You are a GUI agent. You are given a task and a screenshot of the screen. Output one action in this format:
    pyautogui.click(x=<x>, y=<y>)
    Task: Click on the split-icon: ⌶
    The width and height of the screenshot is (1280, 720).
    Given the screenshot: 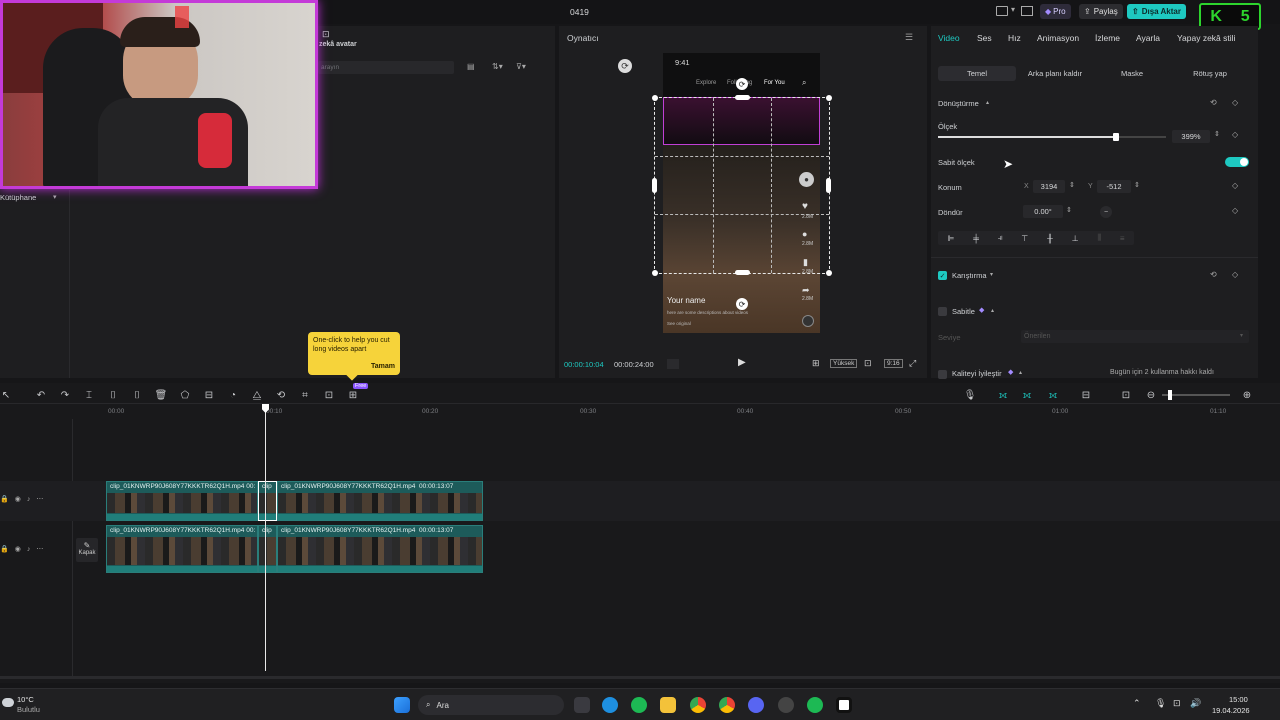 What is the action you would take?
    pyautogui.click(x=89, y=395)
    